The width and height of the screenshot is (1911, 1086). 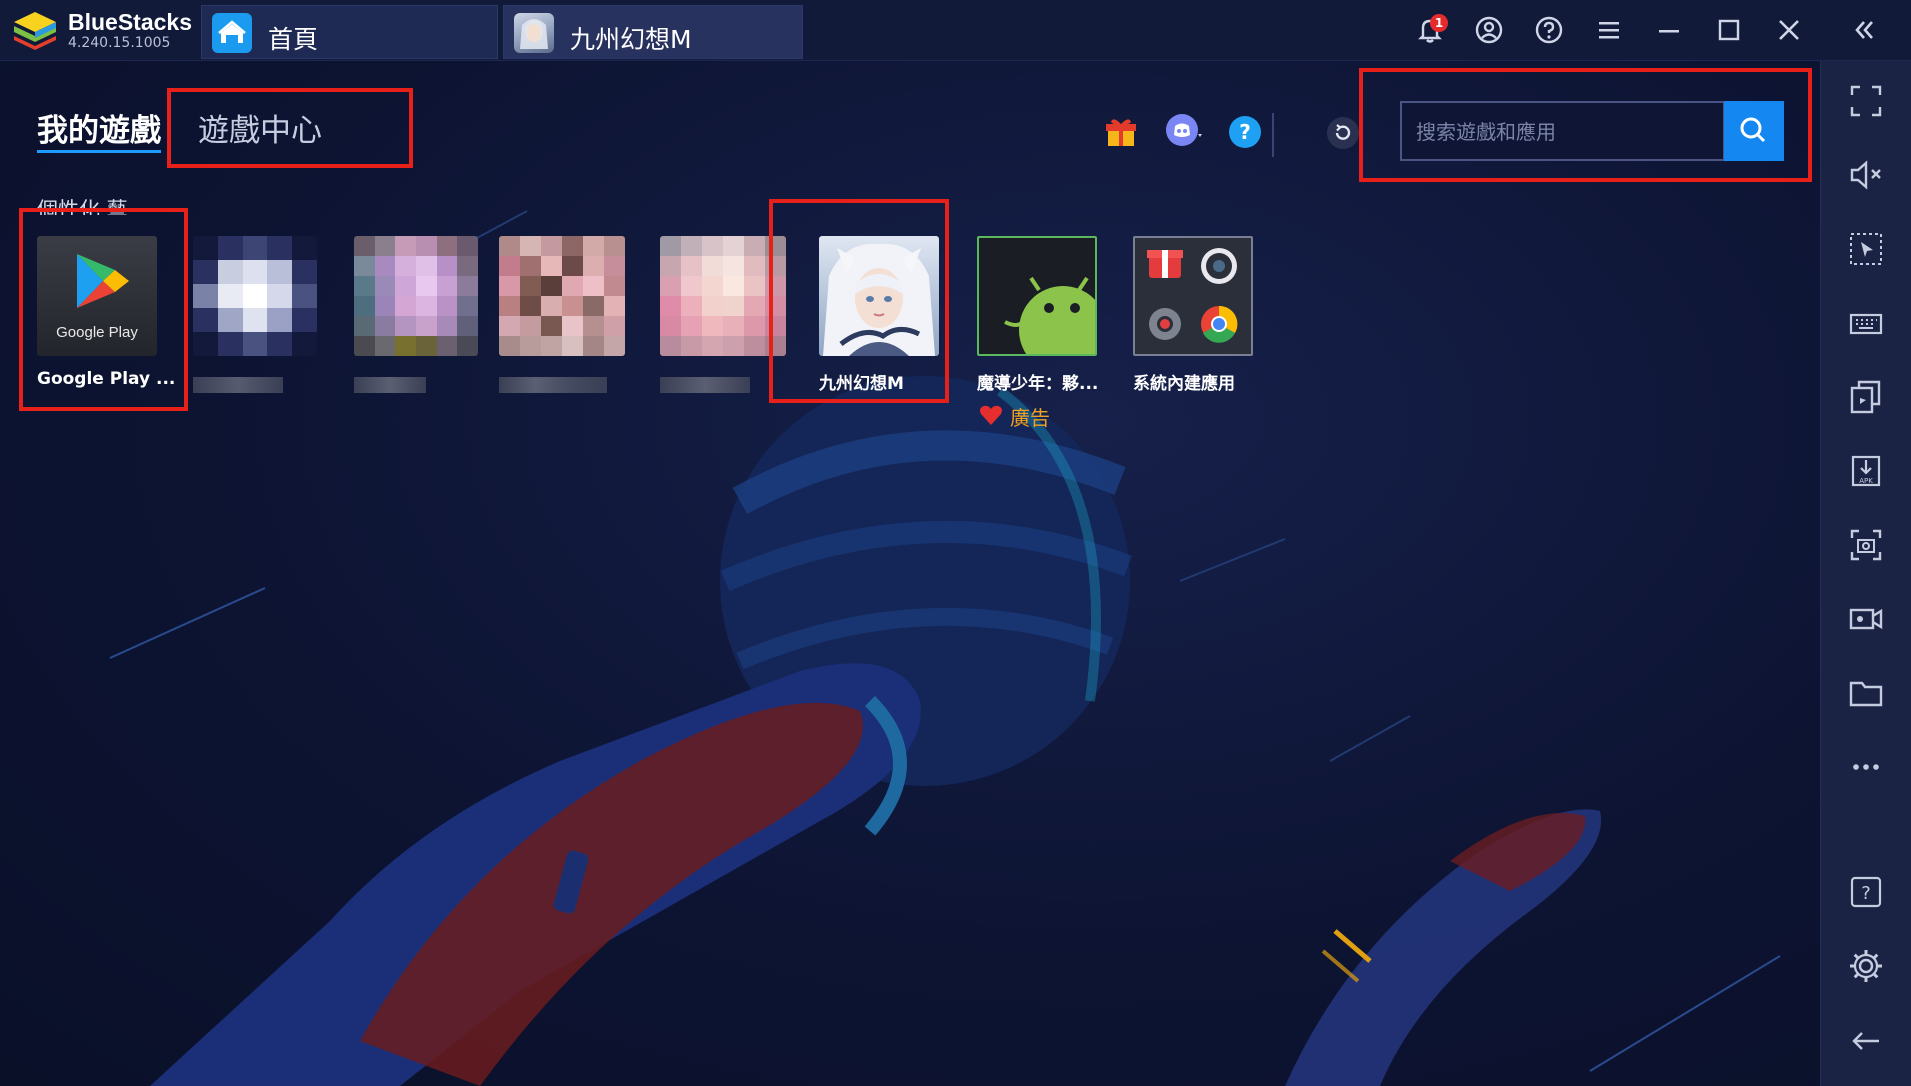 I want to click on android-icon, so click(x=1049, y=315).